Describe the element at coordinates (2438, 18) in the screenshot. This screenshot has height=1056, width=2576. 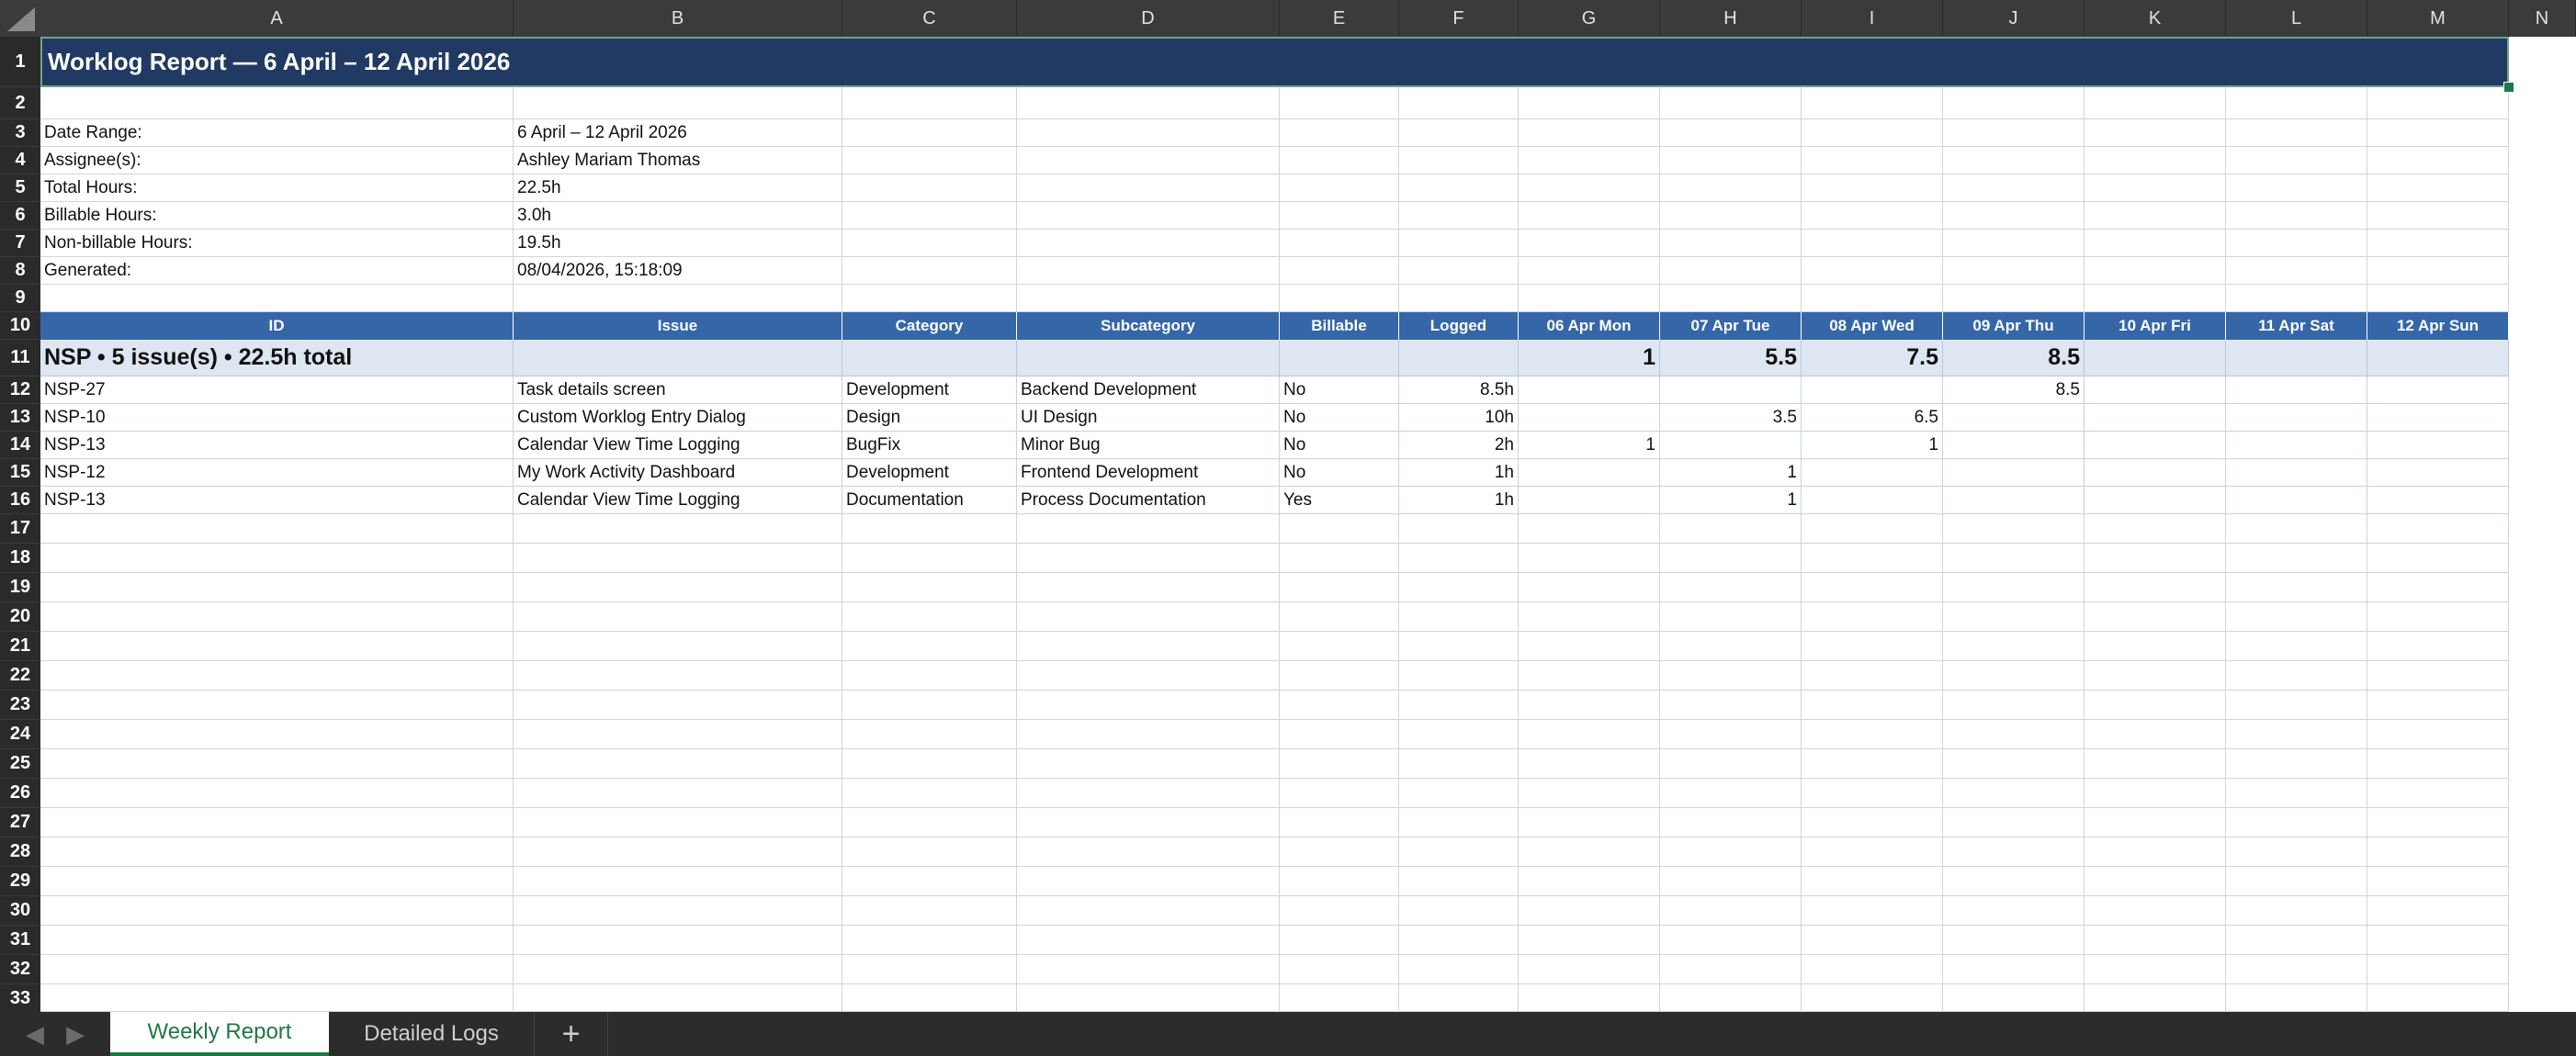
I see `column-header-m: M` at that location.